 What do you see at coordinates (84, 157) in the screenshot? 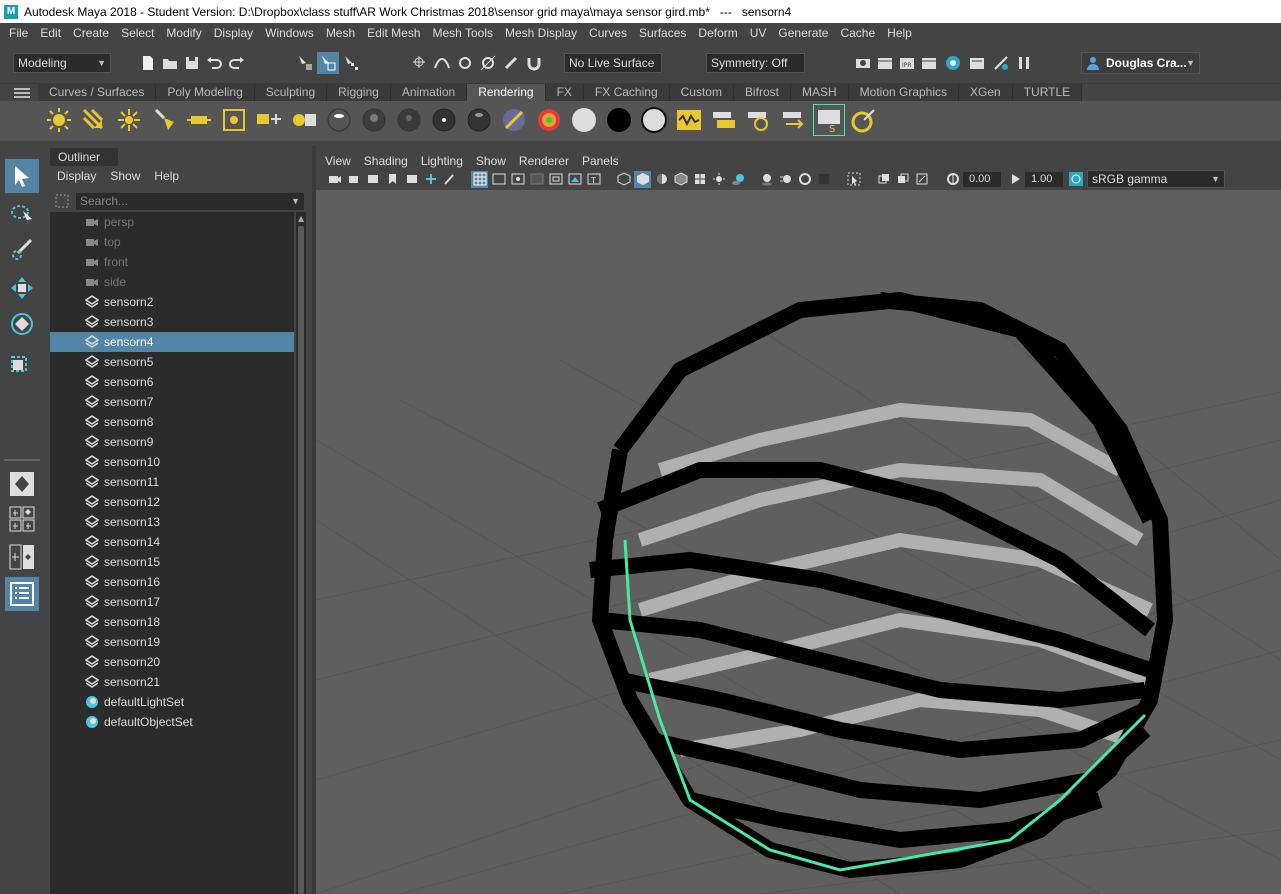
I see `outliner-title: Outliner` at bounding box center [84, 157].